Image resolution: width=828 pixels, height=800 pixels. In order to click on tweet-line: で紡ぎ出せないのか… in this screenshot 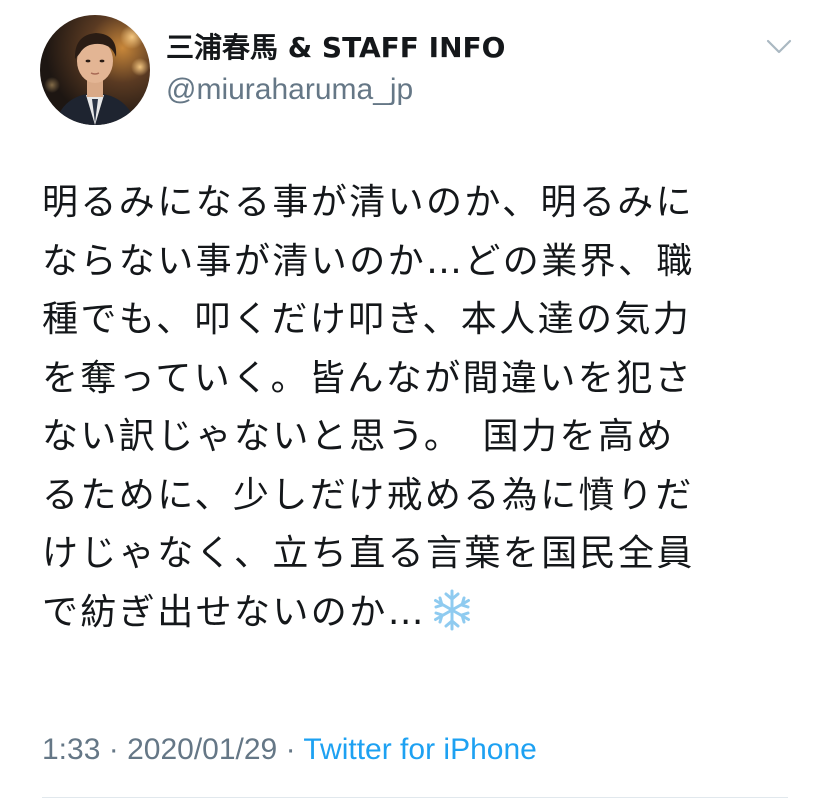, I will do `click(234, 612)`.